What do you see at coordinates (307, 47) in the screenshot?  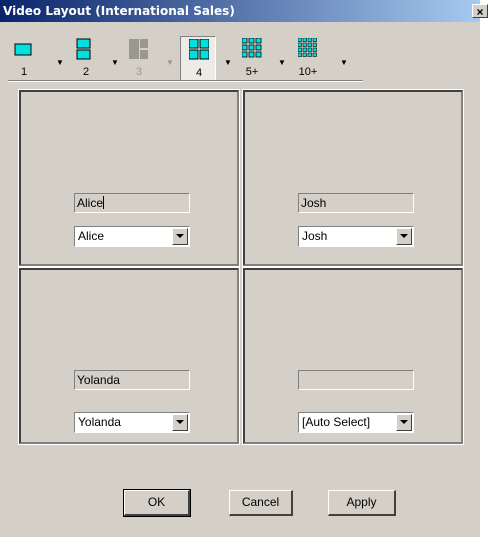 I see `layout-10plus-icon` at bounding box center [307, 47].